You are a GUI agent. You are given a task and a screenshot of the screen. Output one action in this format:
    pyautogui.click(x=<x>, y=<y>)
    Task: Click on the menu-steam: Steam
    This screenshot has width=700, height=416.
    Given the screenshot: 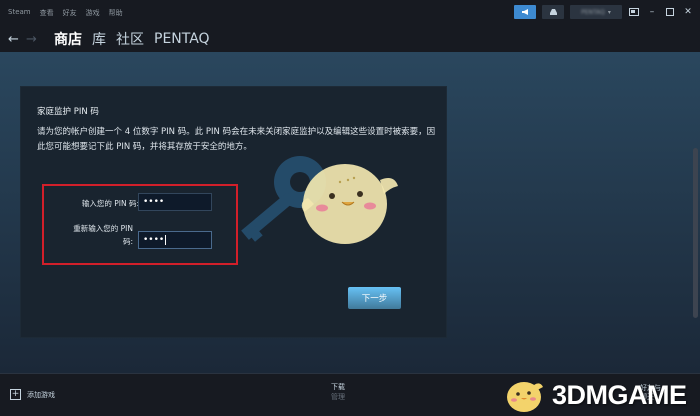 What is the action you would take?
    pyautogui.click(x=19, y=13)
    